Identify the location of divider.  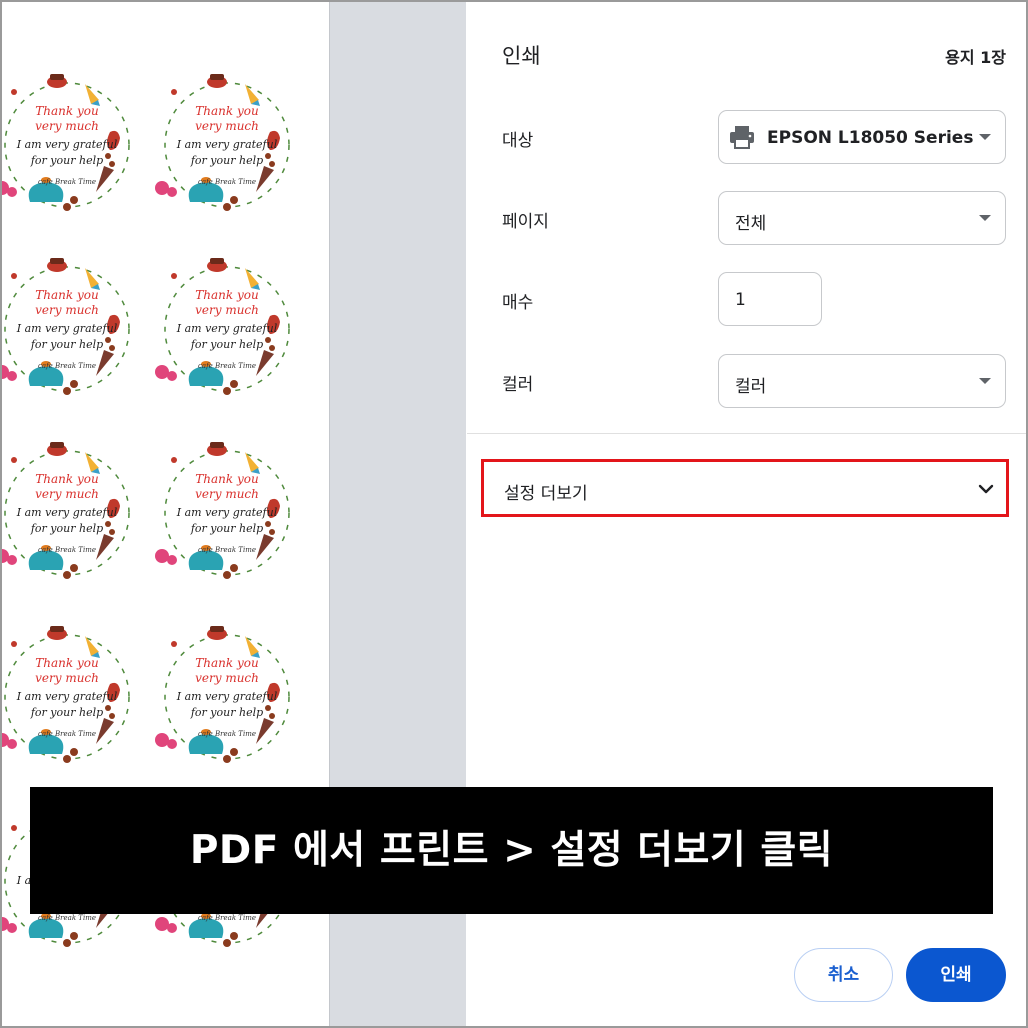
(746, 433).